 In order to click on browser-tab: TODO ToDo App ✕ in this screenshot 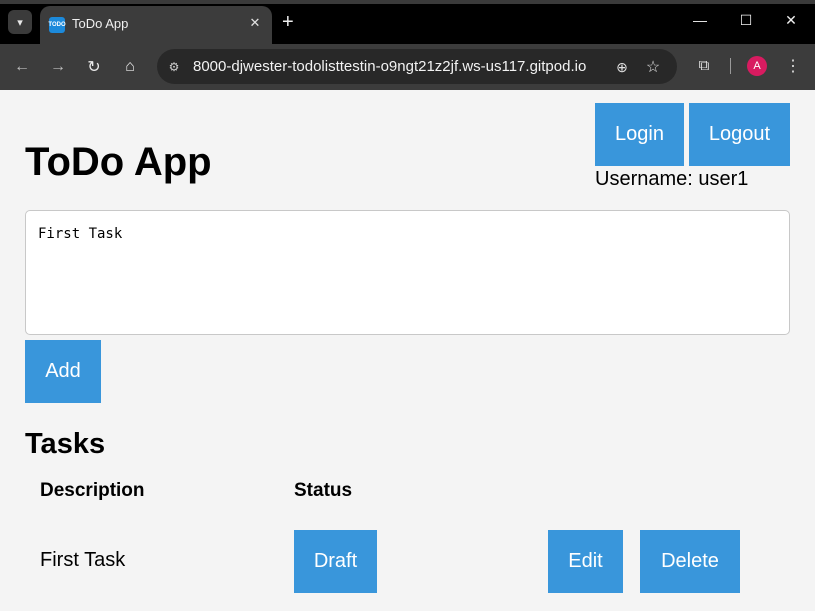, I will do `click(156, 25)`.